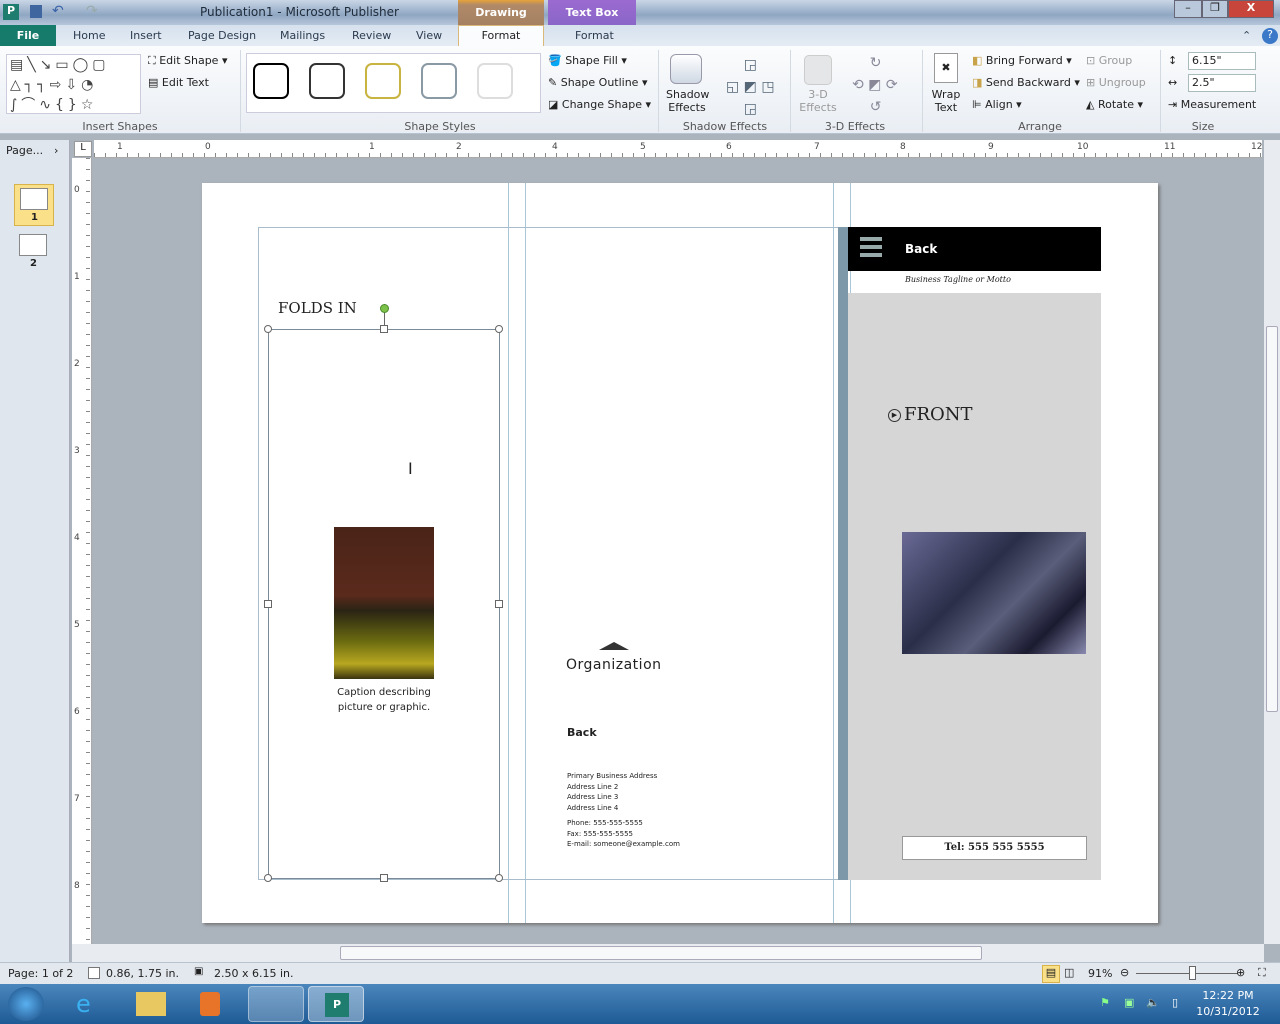 This screenshot has height=1024, width=1280. Describe the element at coordinates (83, 1004) in the screenshot. I see `internet-explorer-icon: e` at that location.